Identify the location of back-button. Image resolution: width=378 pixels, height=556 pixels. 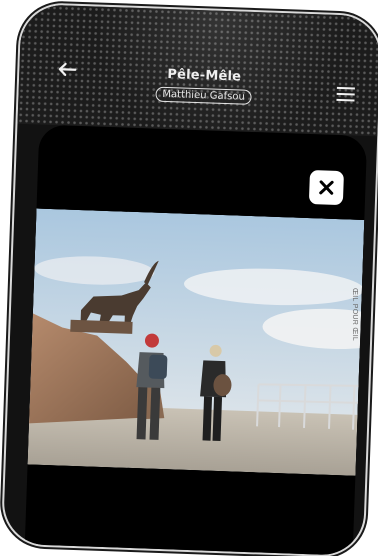
(67, 69).